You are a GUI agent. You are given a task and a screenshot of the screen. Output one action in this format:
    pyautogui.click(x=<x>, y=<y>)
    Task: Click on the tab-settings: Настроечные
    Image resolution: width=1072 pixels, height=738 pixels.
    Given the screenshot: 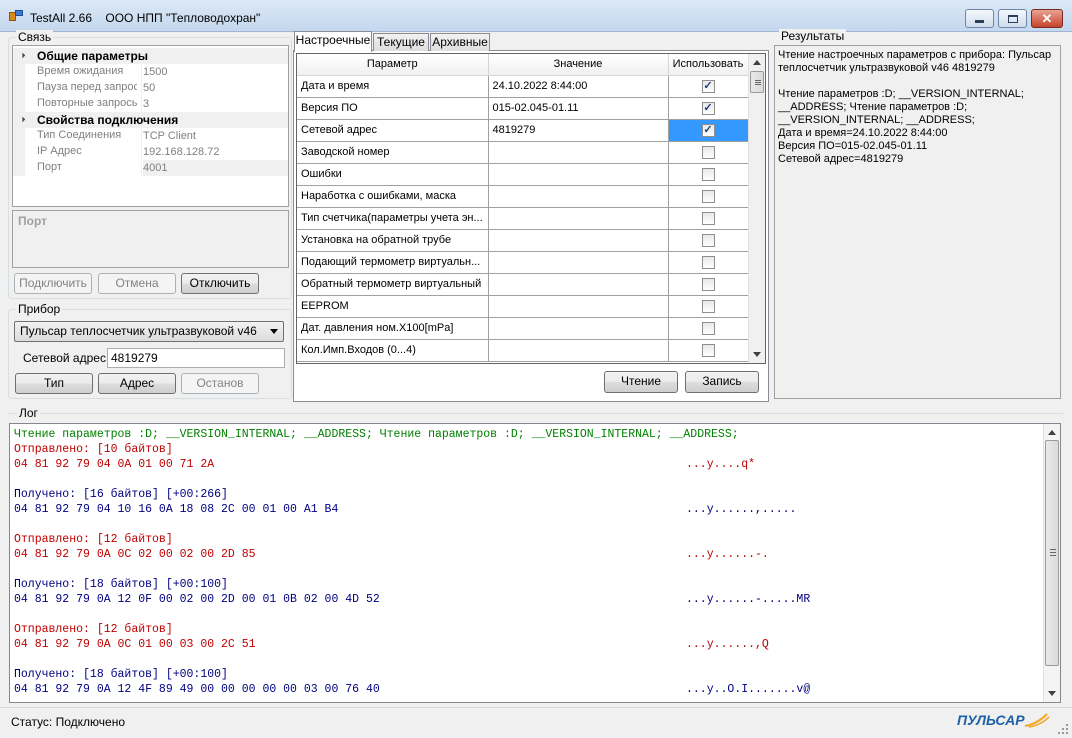 What is the action you would take?
    pyautogui.click(x=333, y=41)
    